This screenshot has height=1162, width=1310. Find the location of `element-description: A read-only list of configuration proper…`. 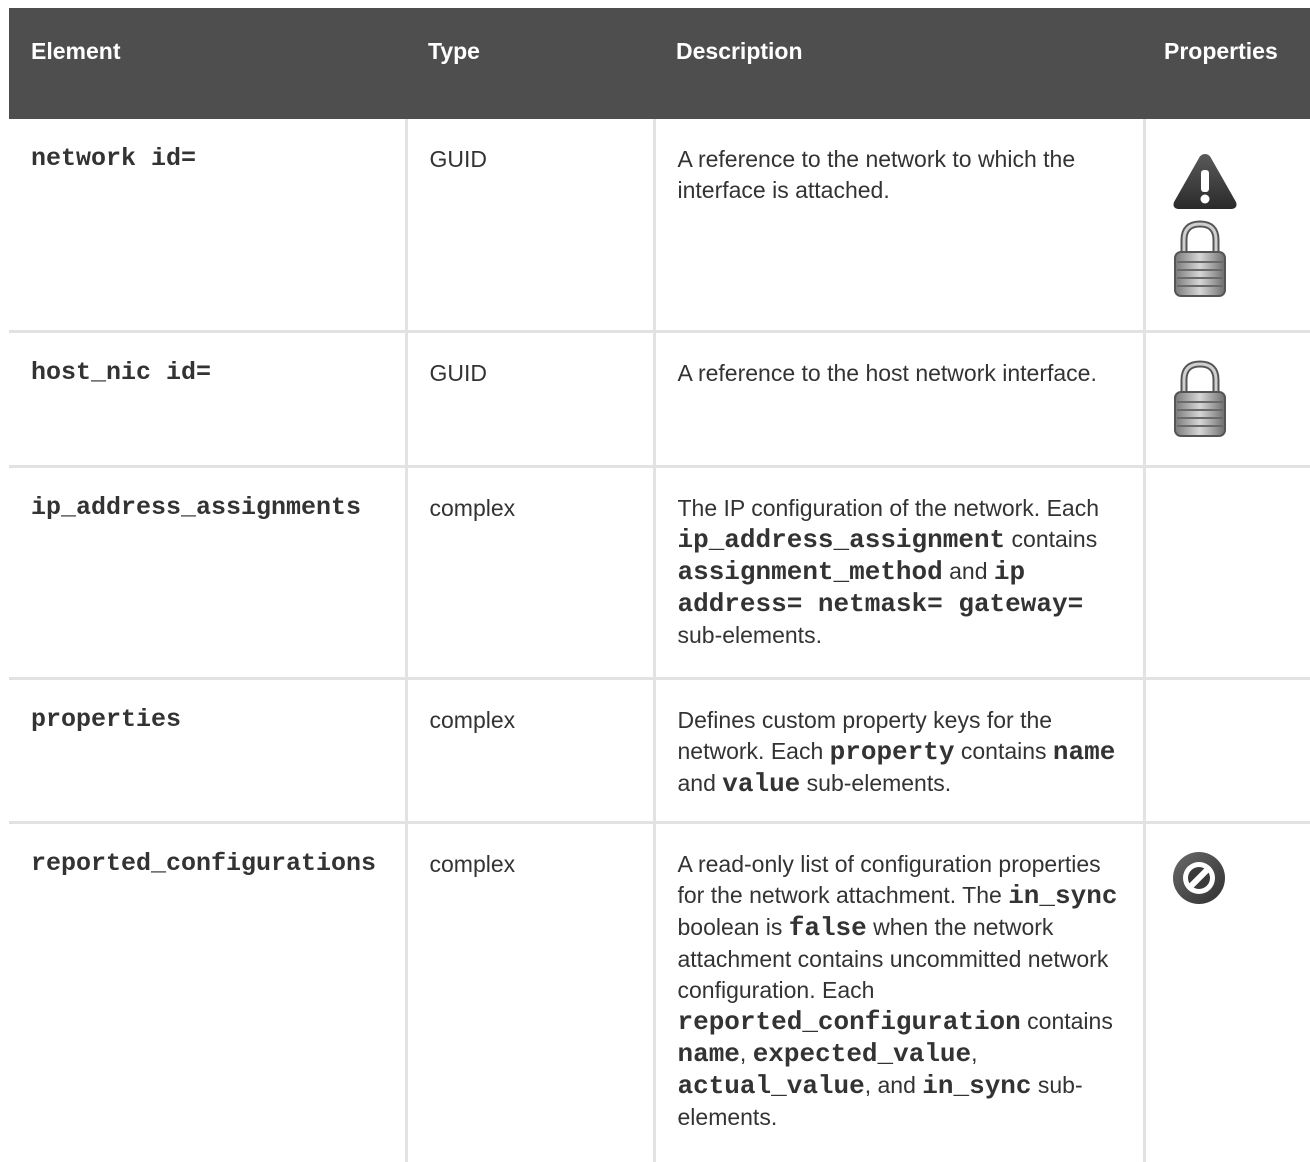

element-description: A read-only list of configuration proper… is located at coordinates (899, 991).